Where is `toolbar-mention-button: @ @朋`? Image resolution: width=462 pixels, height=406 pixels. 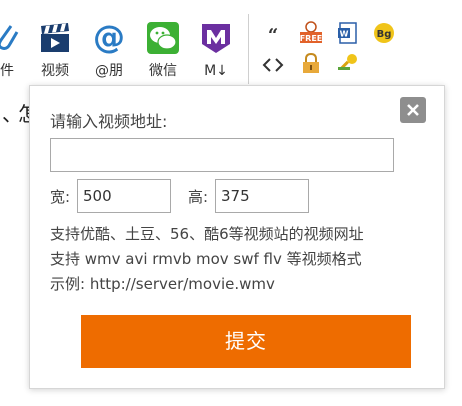
toolbar-mention-button: @ @朋 is located at coordinates (109, 52).